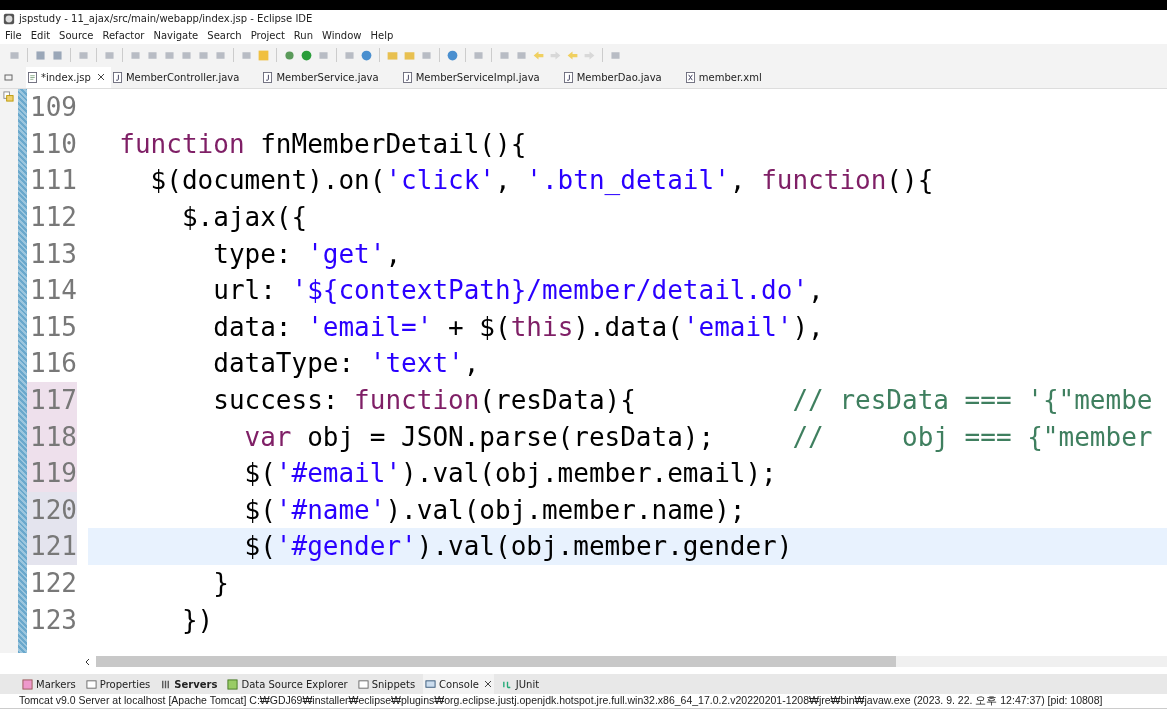 Image resolution: width=1167 pixels, height=712 pixels. Describe the element at coordinates (123, 35) in the screenshot. I see `menu-item: Refactor` at that location.